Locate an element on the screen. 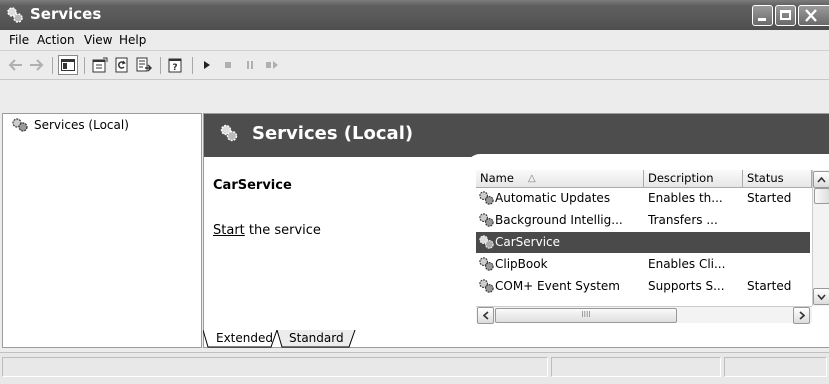 Image resolution: width=829 pixels, height=384 pixels. scroll-right-button is located at coordinates (801, 315).